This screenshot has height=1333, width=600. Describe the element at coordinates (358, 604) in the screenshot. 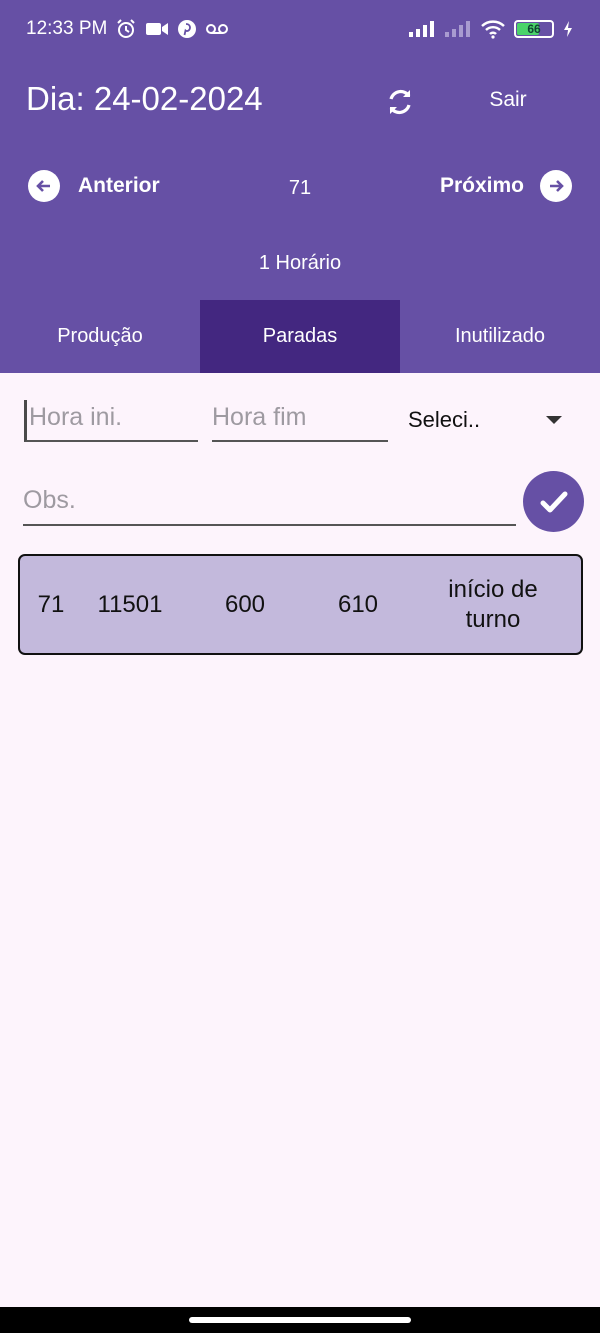

I see `record-end: 610` at that location.